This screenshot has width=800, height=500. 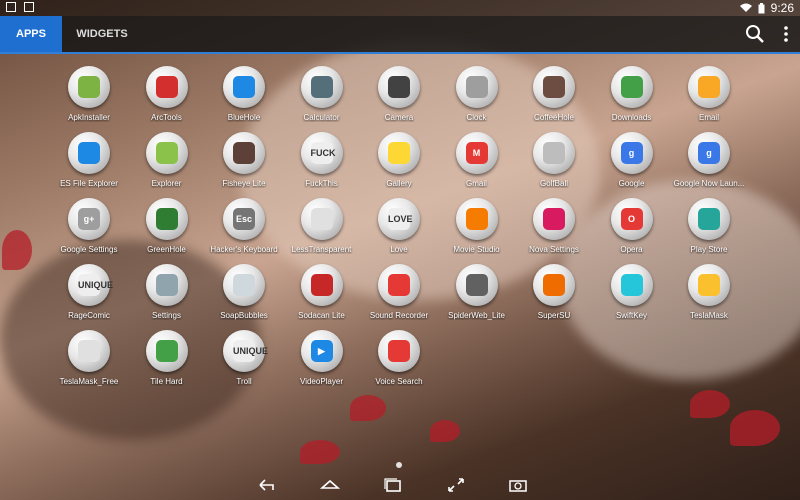 I want to click on app-label: BlueHole, so click(x=244, y=117).